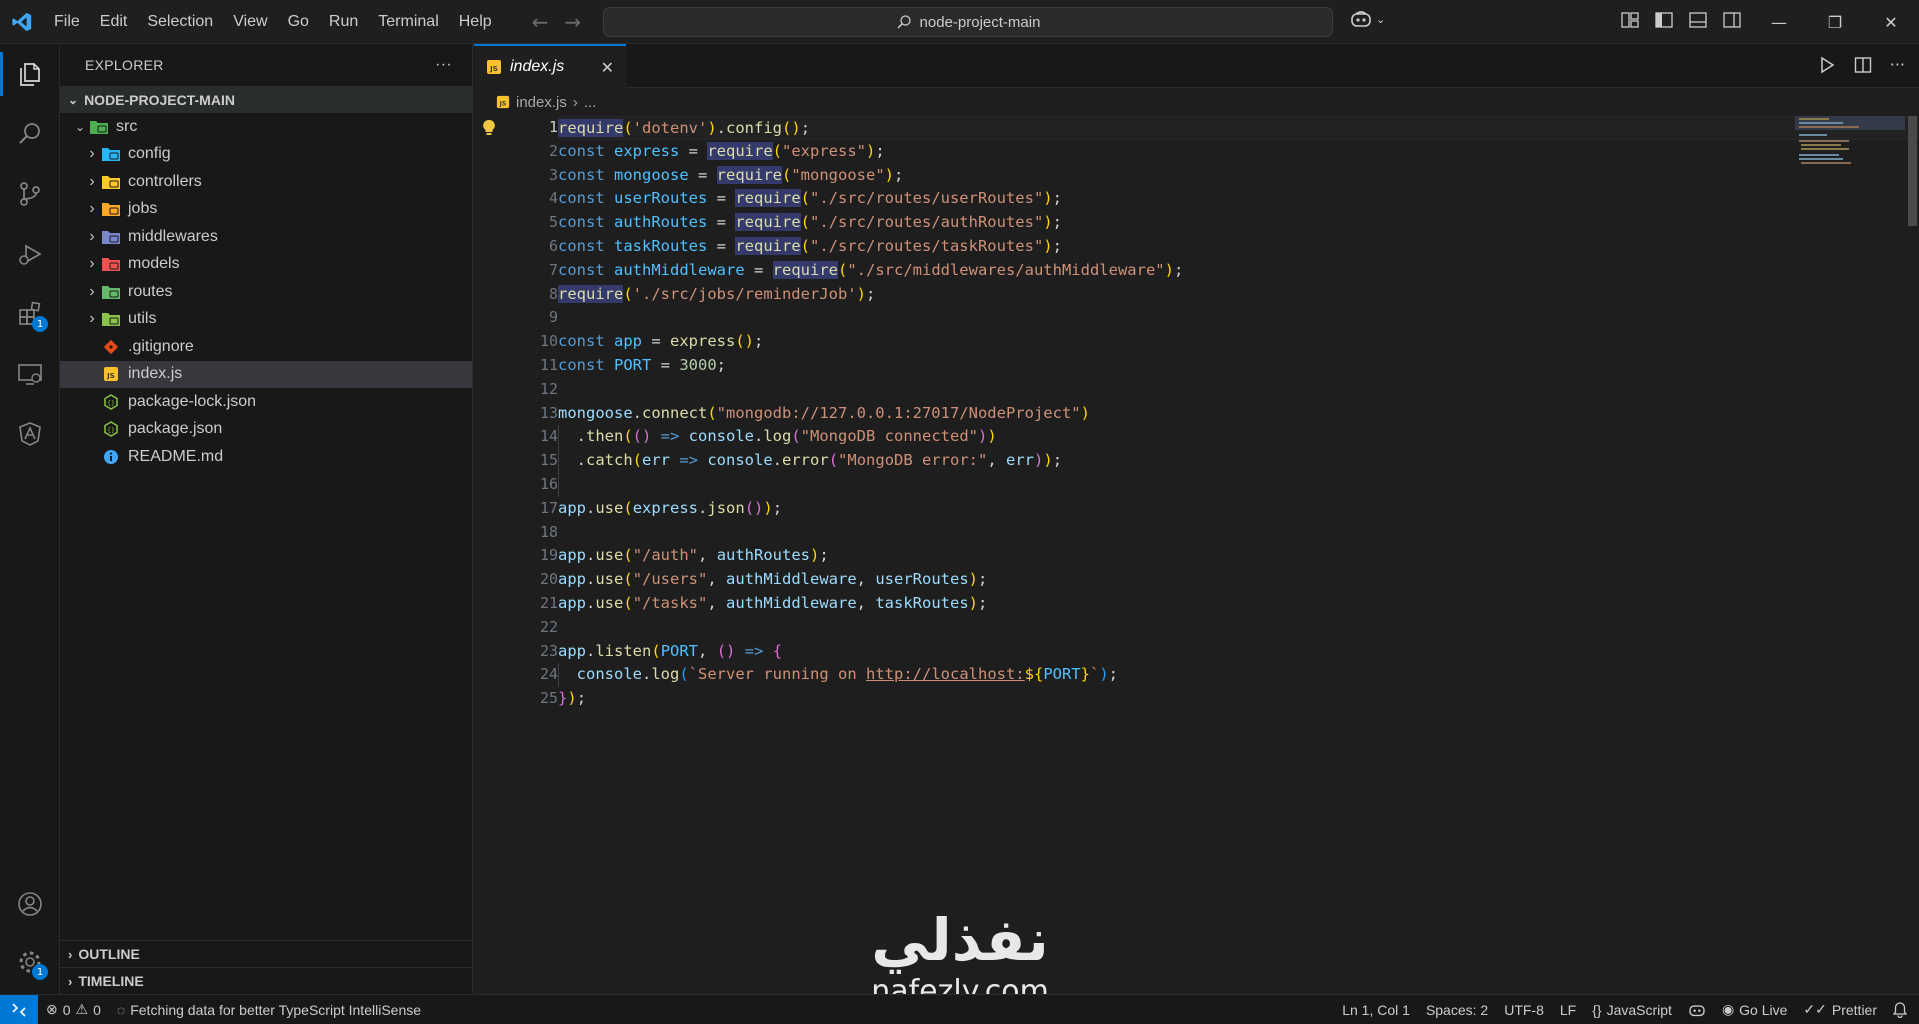 The height and width of the screenshot is (1024, 1919). I want to click on copilot-button: ⌄, so click(1367, 19).